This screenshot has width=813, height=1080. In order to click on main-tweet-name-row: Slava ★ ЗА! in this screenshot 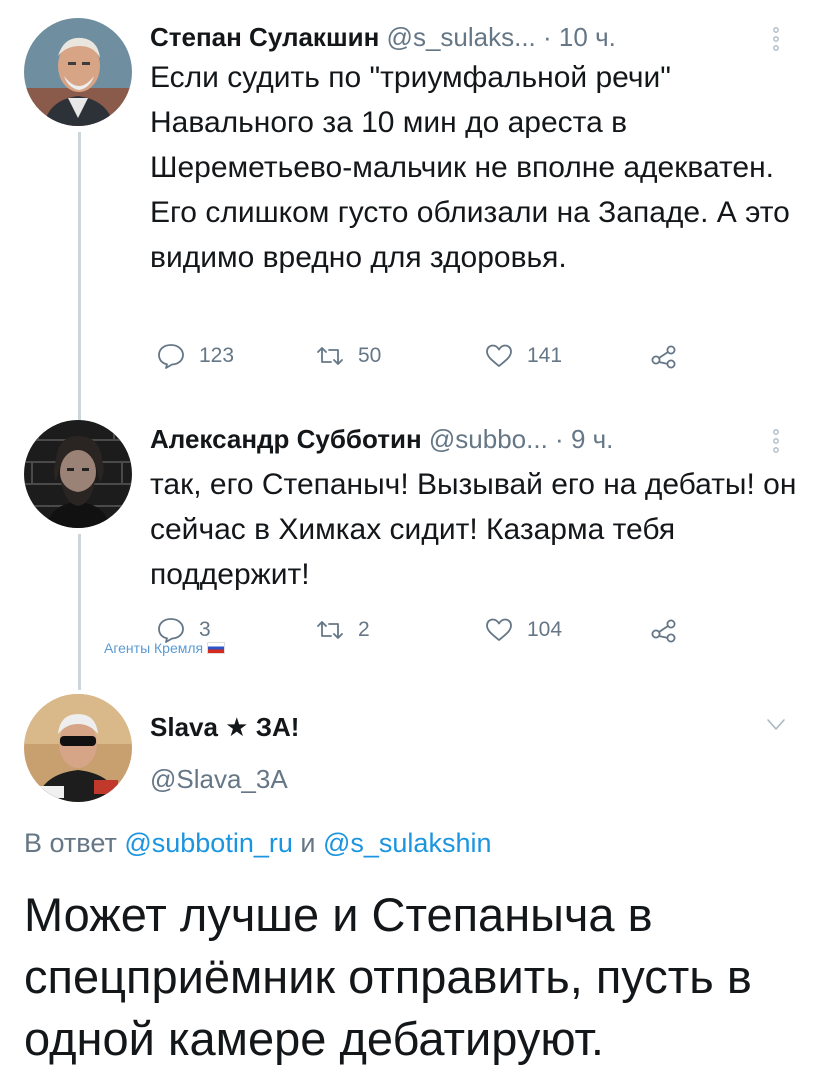, I will do `click(224, 727)`.